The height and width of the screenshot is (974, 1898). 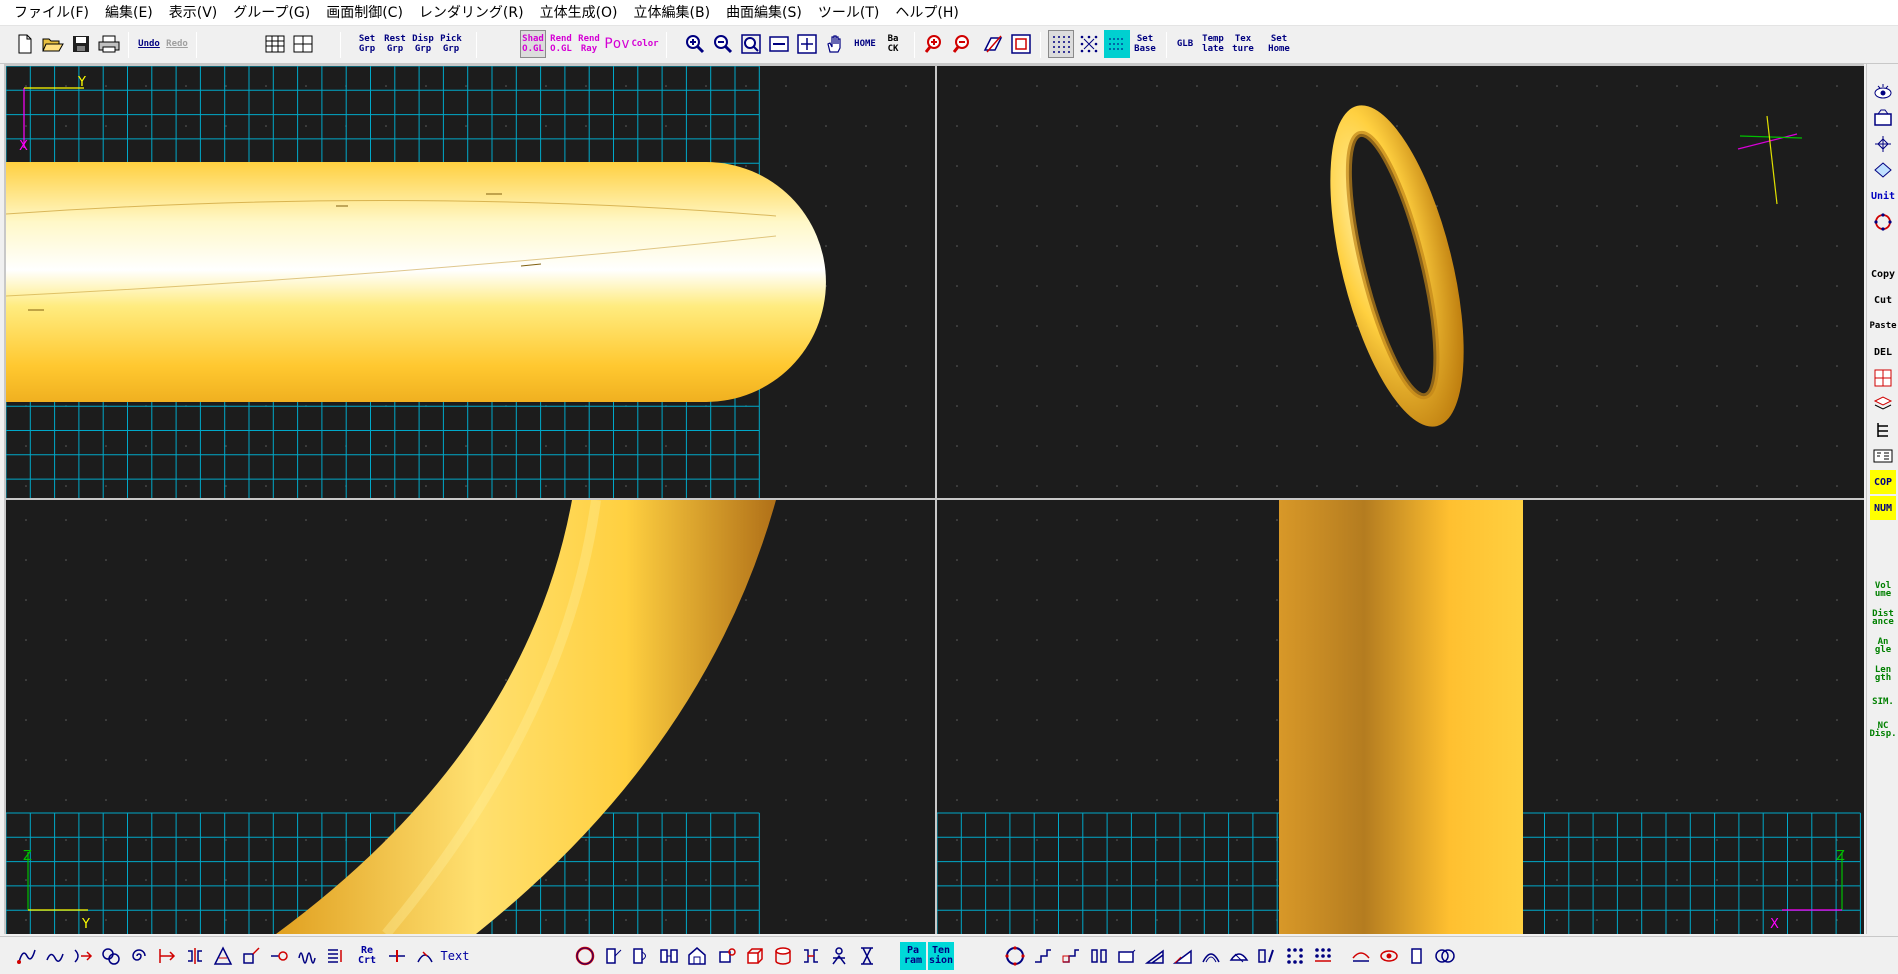 I want to click on zoom-window-button, so click(x=779, y=44).